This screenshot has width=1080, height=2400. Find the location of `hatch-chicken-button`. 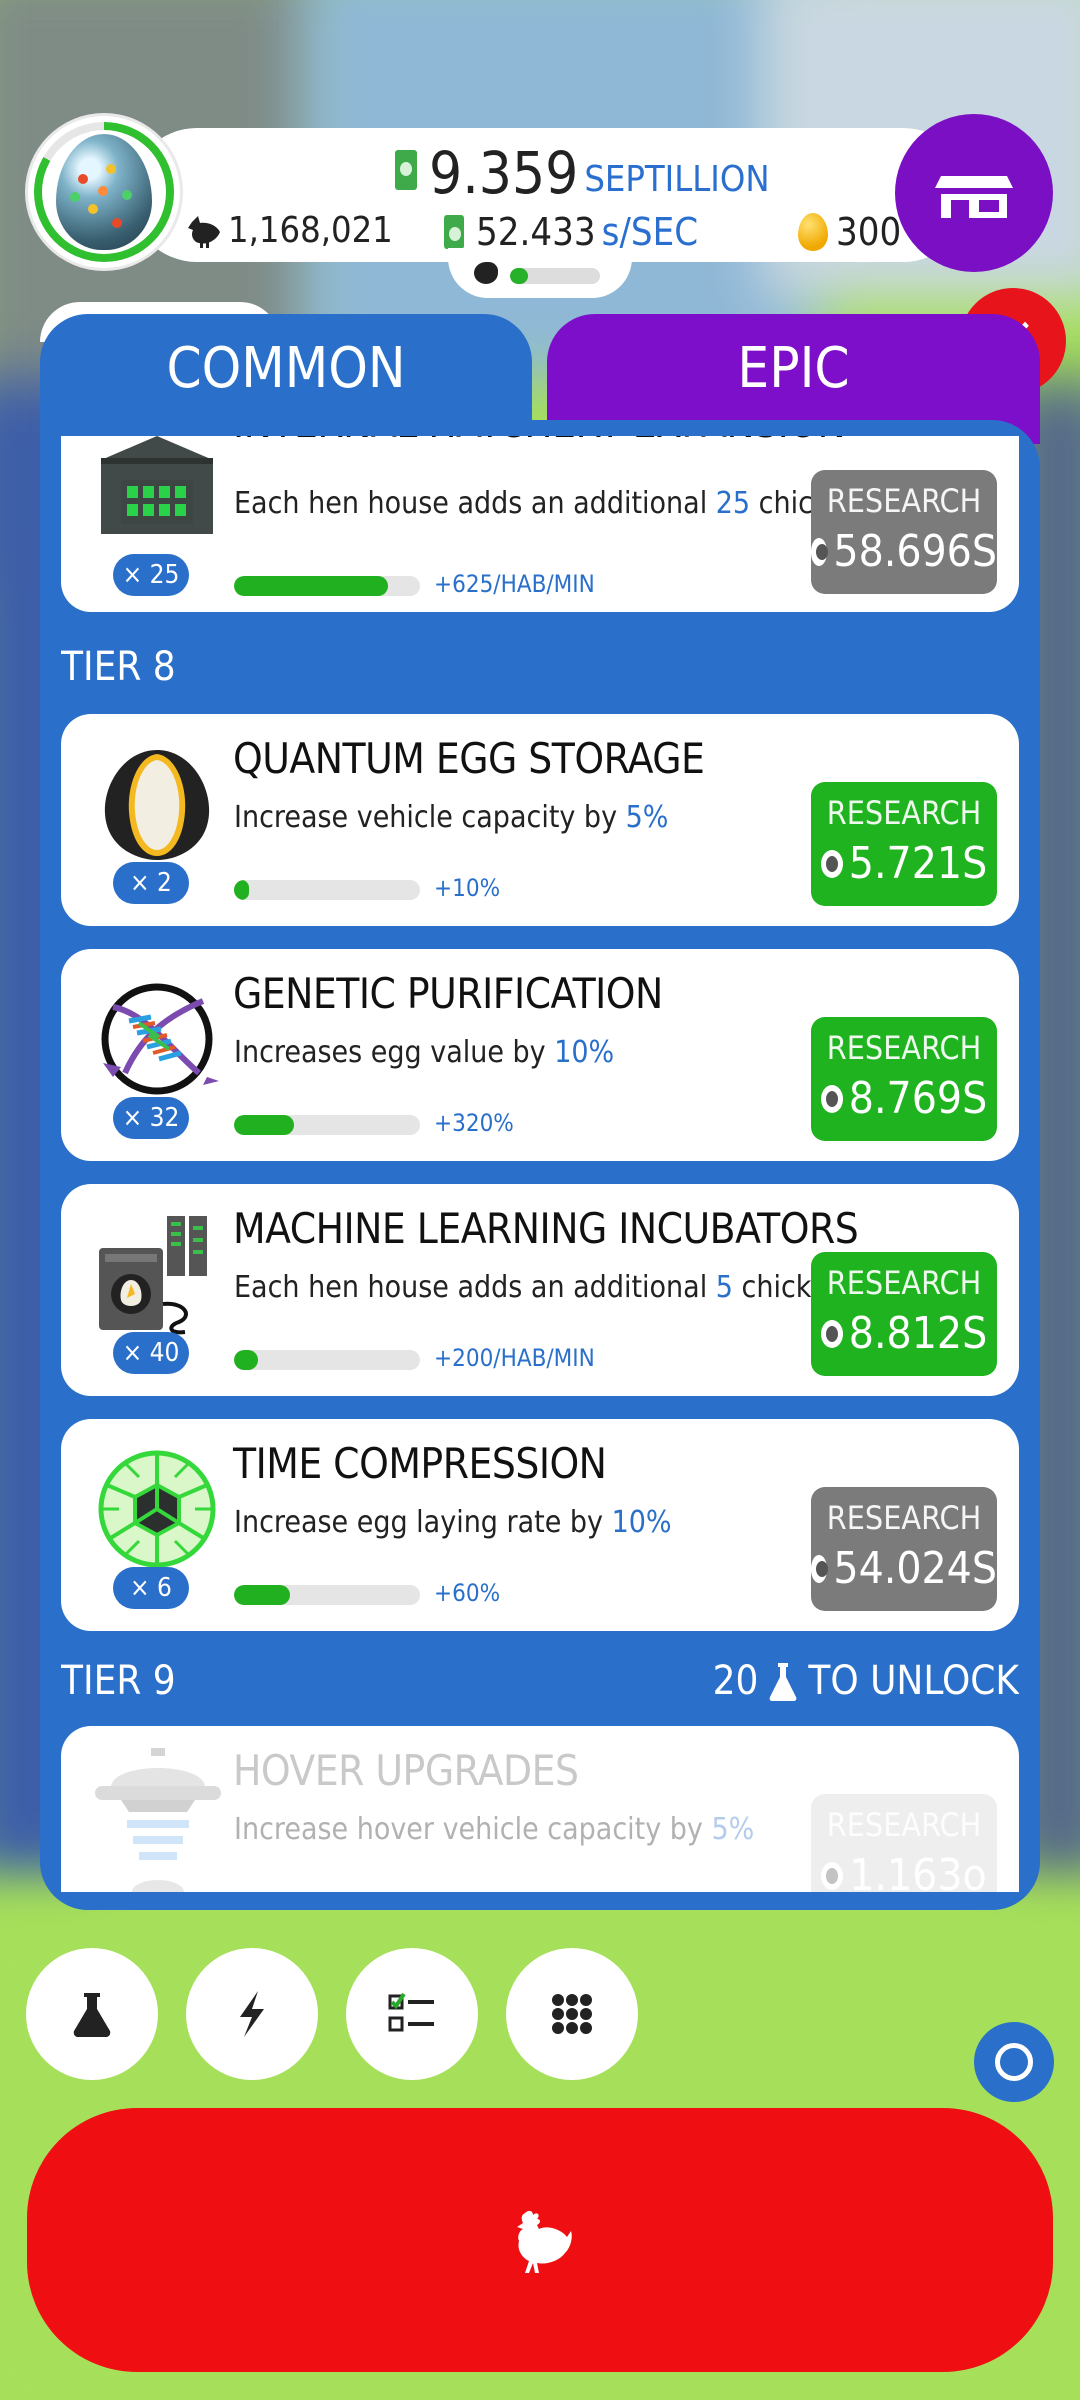

hatch-chicken-button is located at coordinates (540, 2240).